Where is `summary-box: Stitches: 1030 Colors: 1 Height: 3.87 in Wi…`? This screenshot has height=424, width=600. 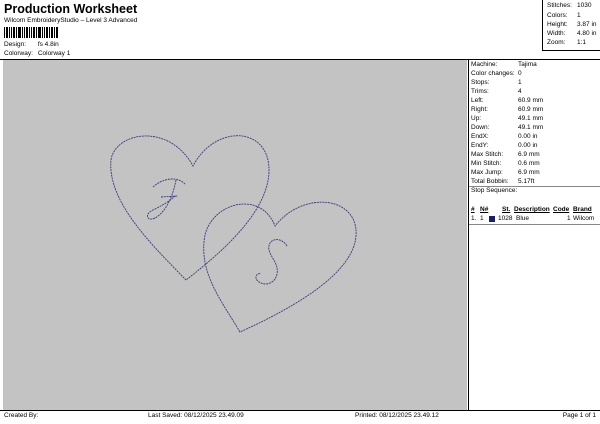
summary-box: Stitches: 1030 Colors: 1 Height: 3.87 in Wi… is located at coordinates (571, 25).